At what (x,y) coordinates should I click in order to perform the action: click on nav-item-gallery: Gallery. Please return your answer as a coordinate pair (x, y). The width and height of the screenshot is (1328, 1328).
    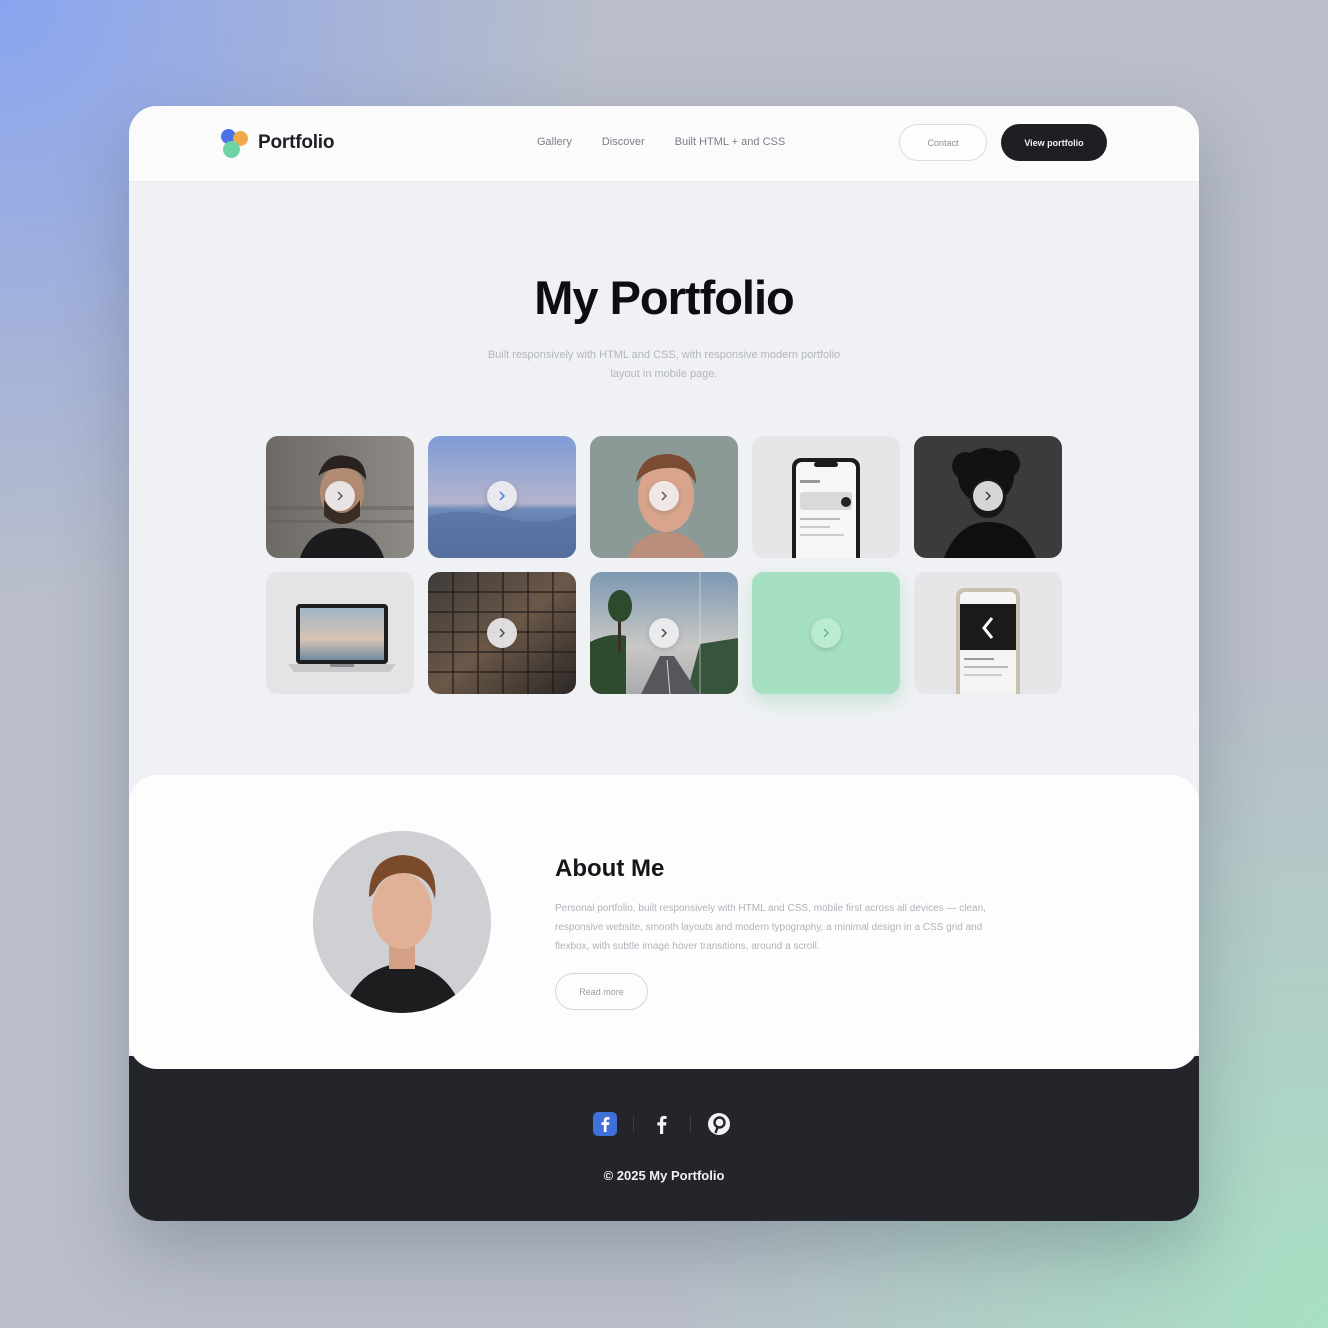
    Looking at the image, I should click on (554, 142).